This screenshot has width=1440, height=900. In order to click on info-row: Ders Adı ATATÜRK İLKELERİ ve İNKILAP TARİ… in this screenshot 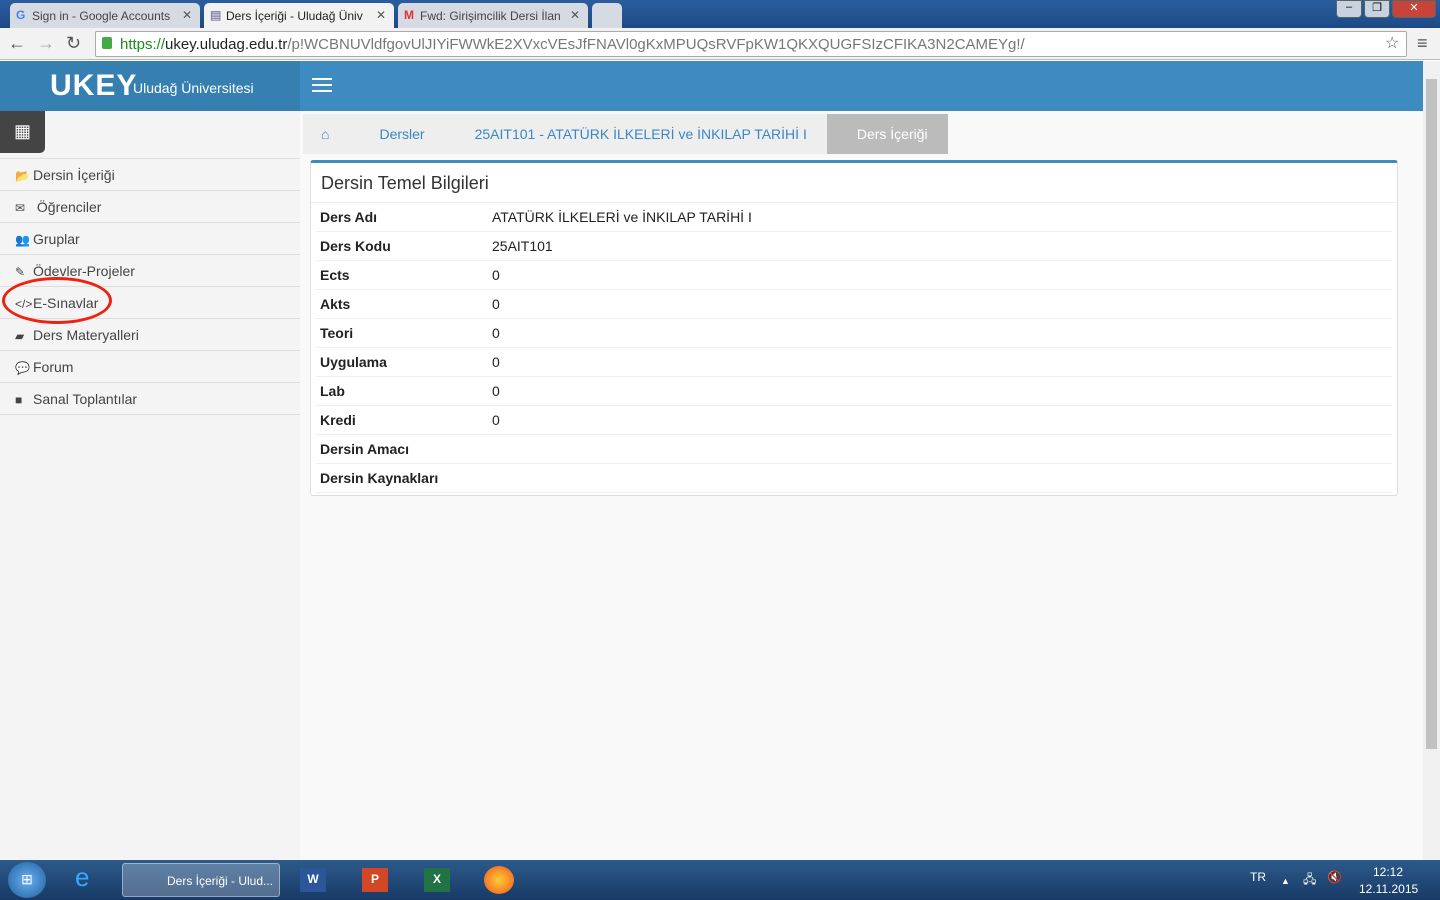, I will do `click(854, 217)`.